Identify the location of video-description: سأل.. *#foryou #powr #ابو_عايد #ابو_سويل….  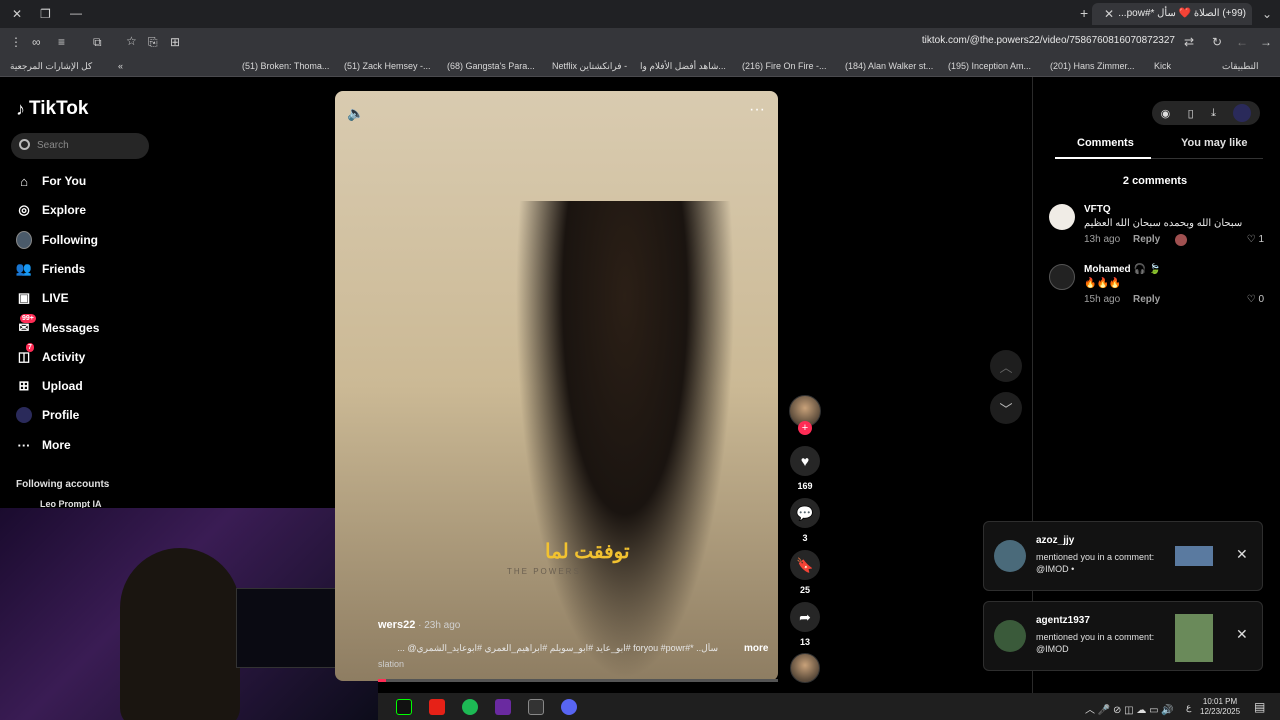
(557, 648).